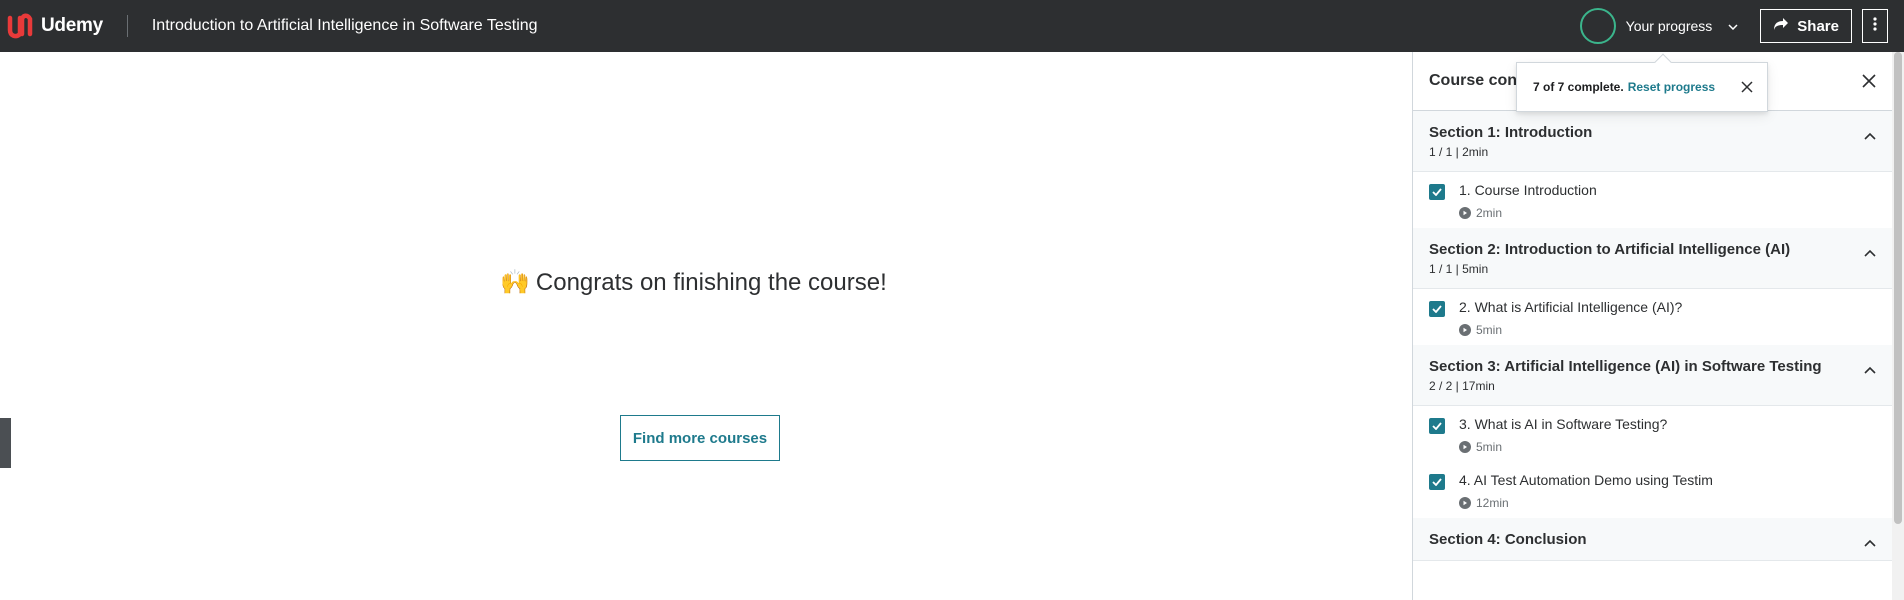  Describe the element at coordinates (1671, 87) in the screenshot. I see `reset-progress-link: Reset progress` at that location.